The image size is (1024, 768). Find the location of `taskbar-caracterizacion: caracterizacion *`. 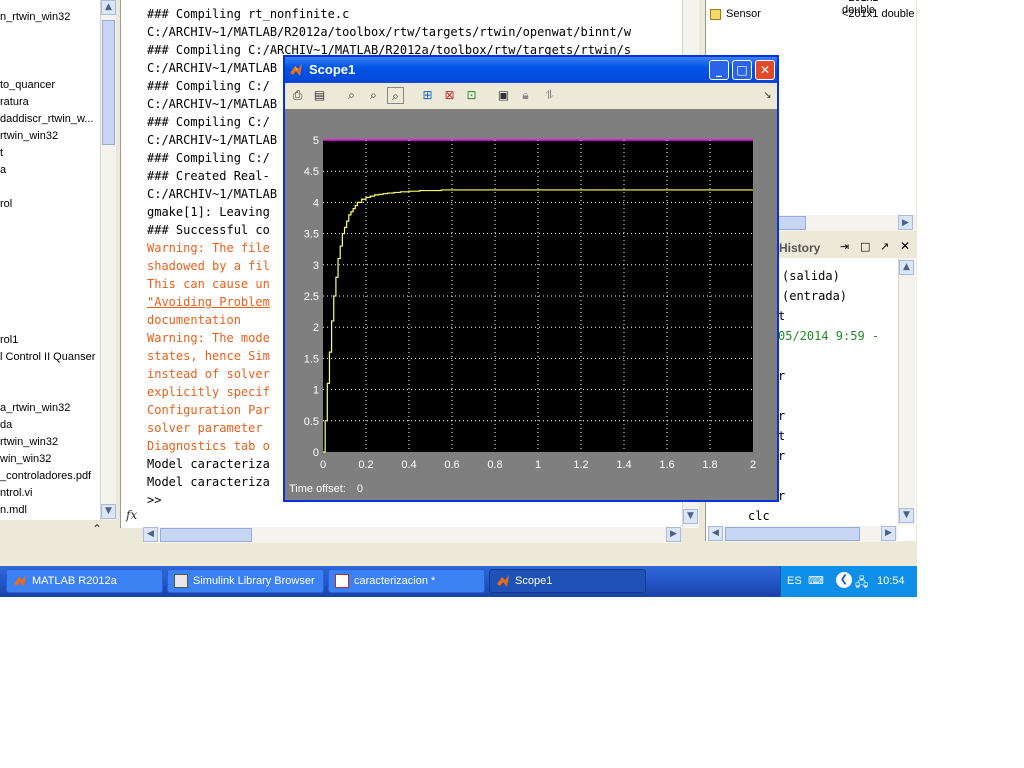

taskbar-caracterizacion: caracterizacion * is located at coordinates (406, 581).